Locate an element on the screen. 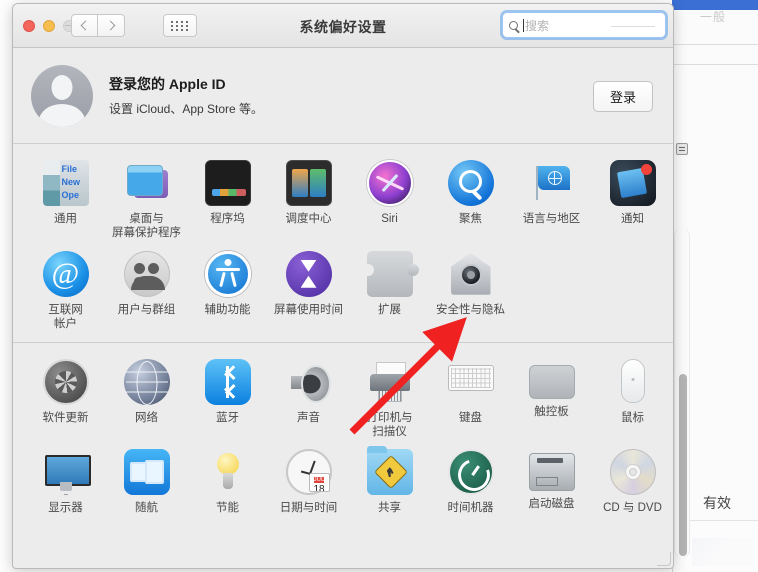 The height and width of the screenshot is (572, 758). pref-item-cd-dvd: CD 与 DVD is located at coordinates (632, 483).